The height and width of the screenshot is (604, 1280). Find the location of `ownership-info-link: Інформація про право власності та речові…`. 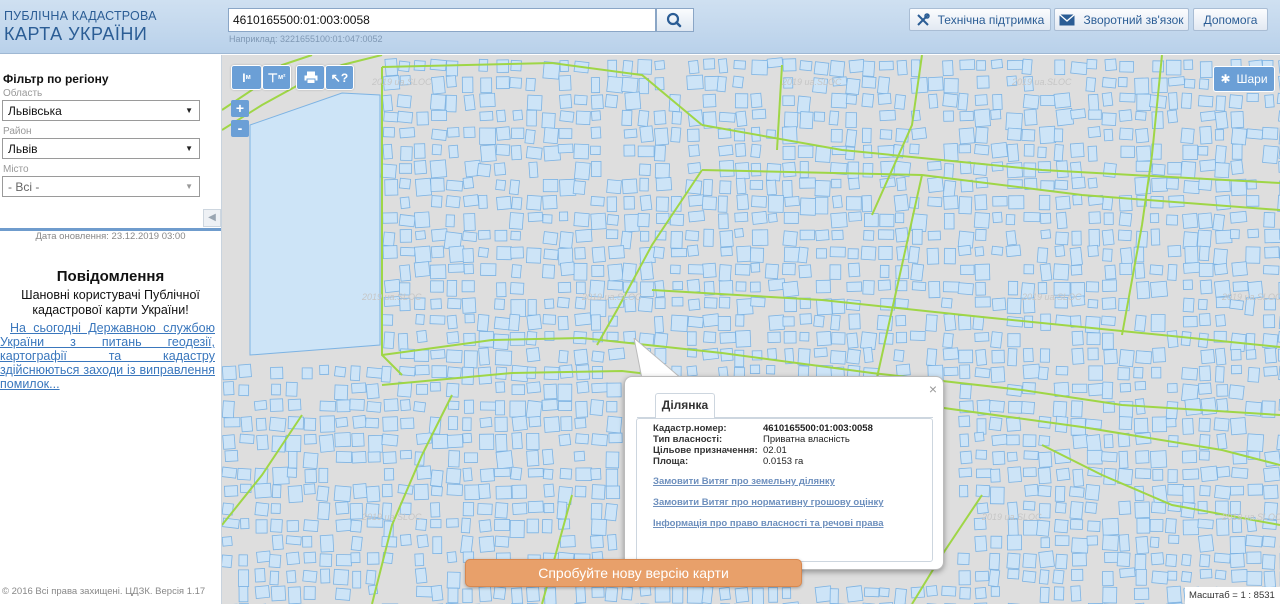

ownership-info-link: Інформація про право власності та речові… is located at coordinates (768, 523).